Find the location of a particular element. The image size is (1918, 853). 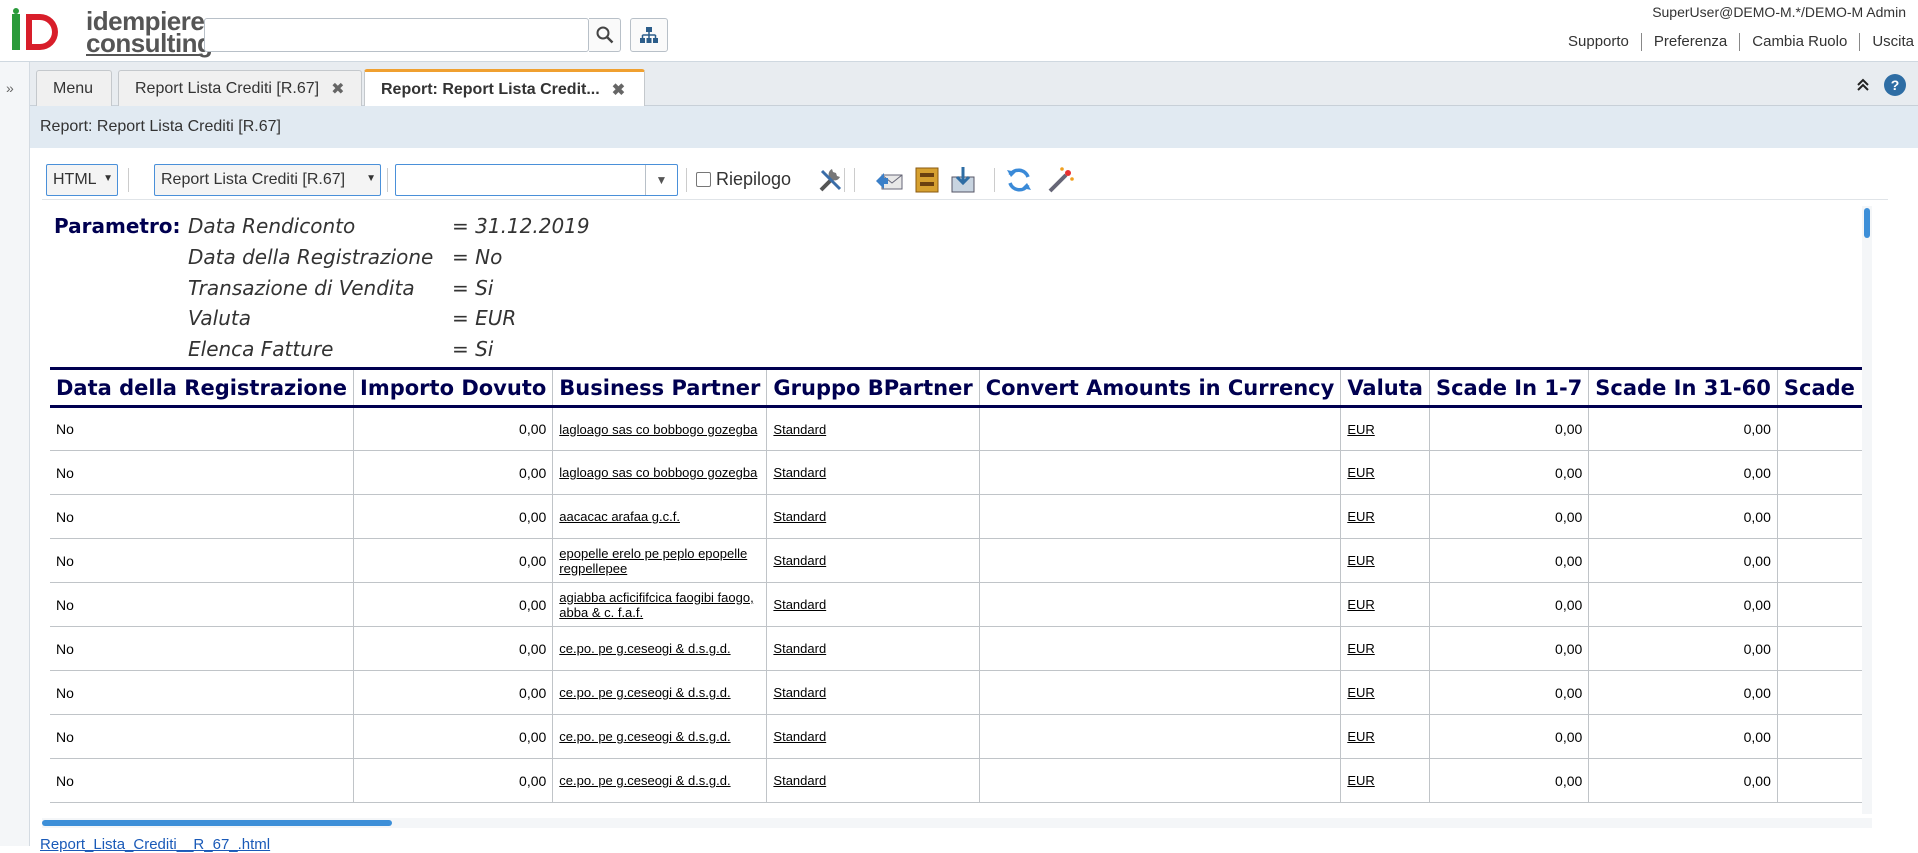

wizard-icon is located at coordinates (1061, 180).